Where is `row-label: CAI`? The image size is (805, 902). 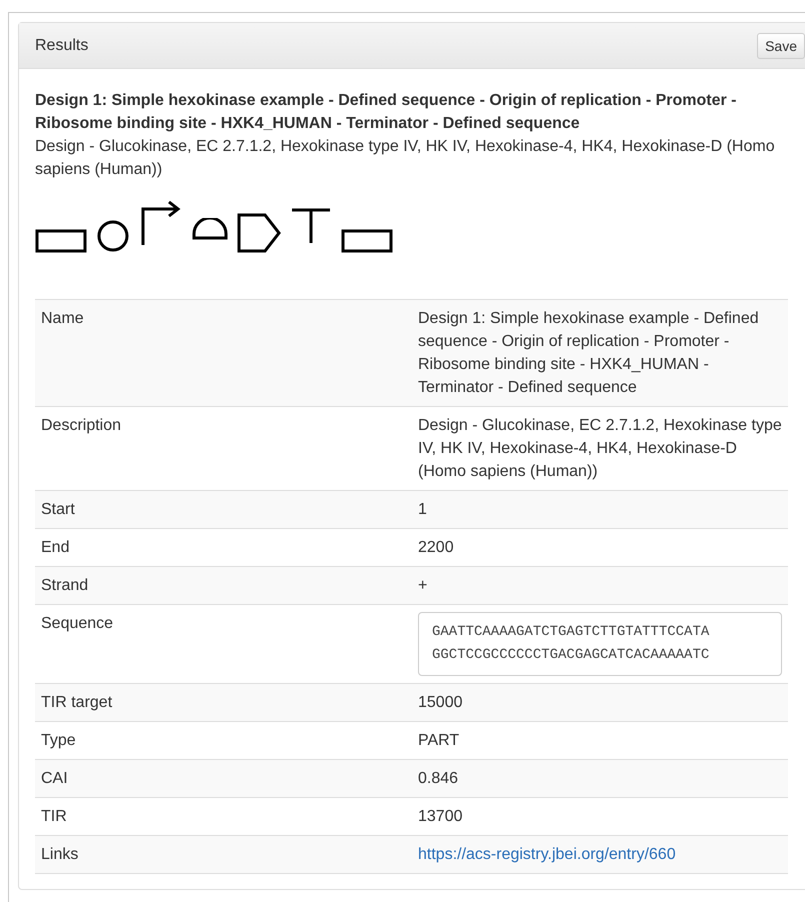 row-label: CAI is located at coordinates (54, 778).